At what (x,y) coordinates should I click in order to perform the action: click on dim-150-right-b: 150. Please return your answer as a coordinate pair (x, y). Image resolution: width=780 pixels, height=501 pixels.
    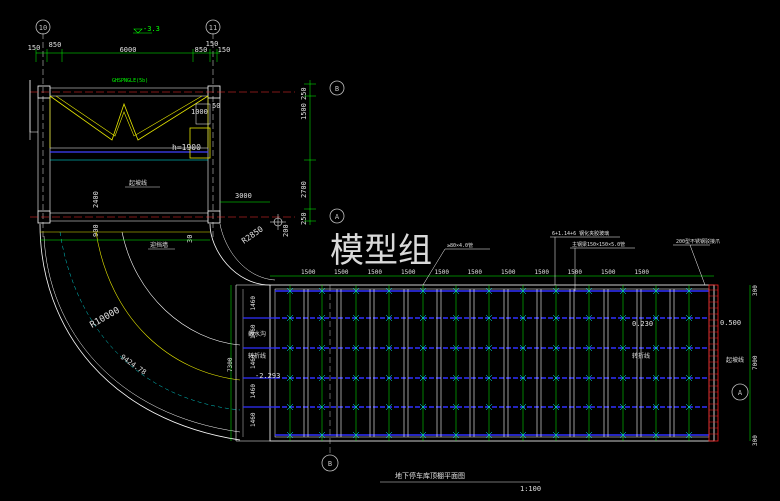
    Looking at the image, I should click on (224, 50).